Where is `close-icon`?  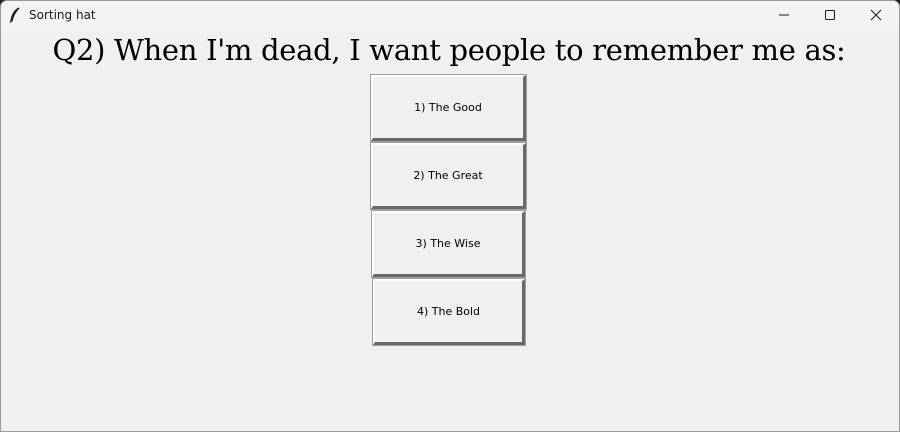 close-icon is located at coordinates (876, 15).